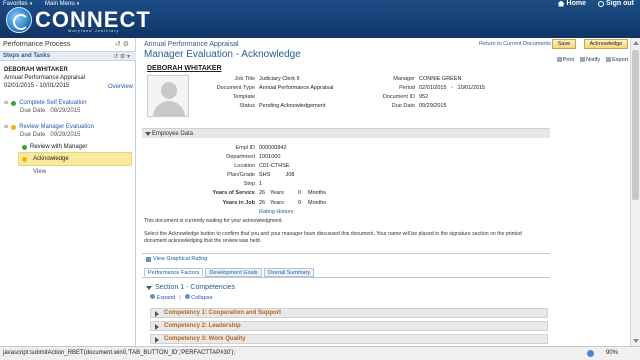 The height and width of the screenshot is (360, 640). What do you see at coordinates (346, 253) in the screenshot?
I see `divider` at bounding box center [346, 253].